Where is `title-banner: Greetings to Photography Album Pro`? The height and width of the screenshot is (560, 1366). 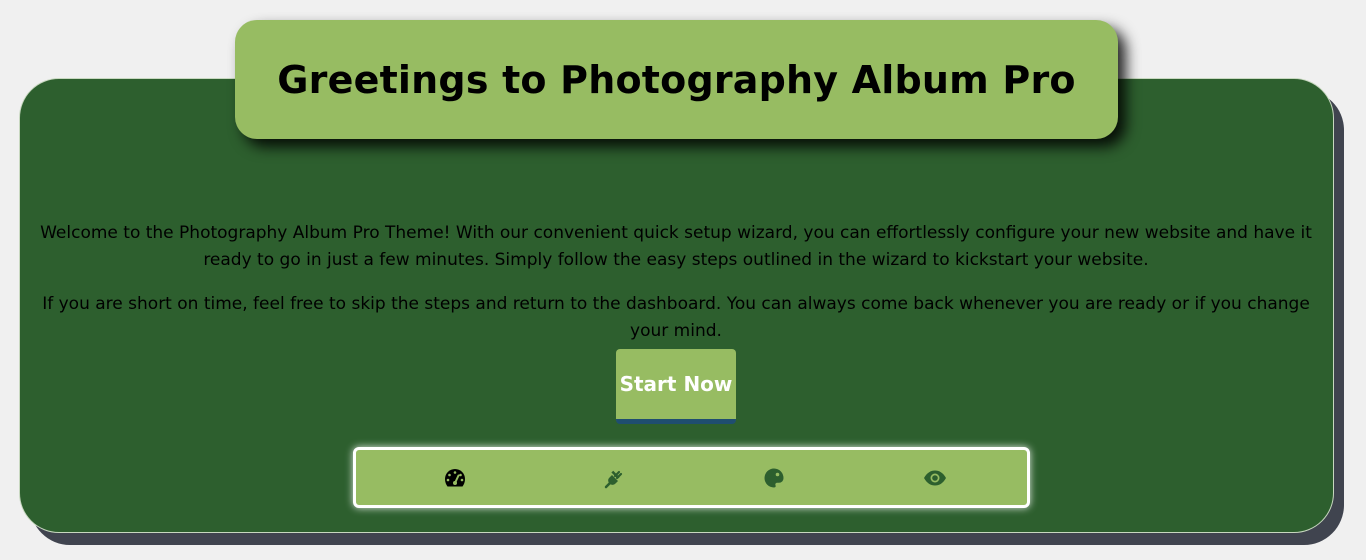
title-banner: Greetings to Photography Album Pro is located at coordinates (676, 79).